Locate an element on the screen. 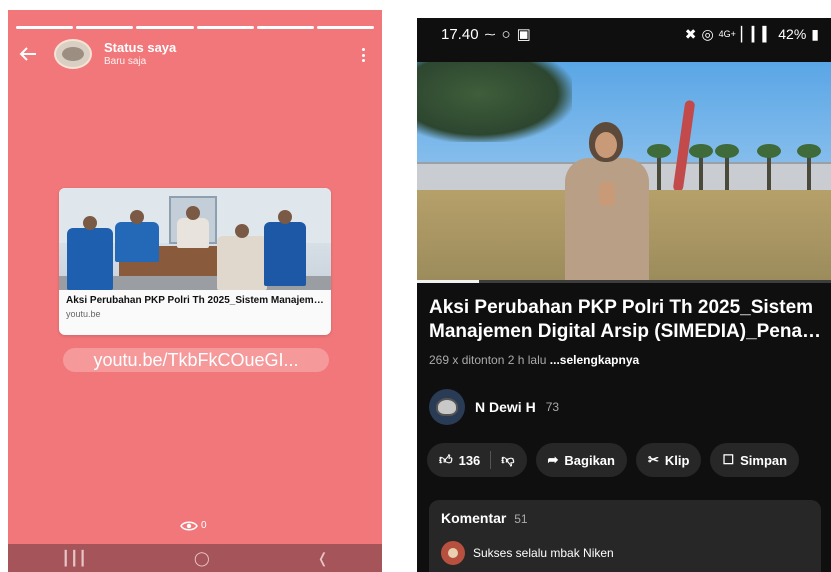 The height and width of the screenshot is (572, 831). video-meta: 269 x ditonton 2 h lalu ...selengkapnya is located at coordinates (534, 360).